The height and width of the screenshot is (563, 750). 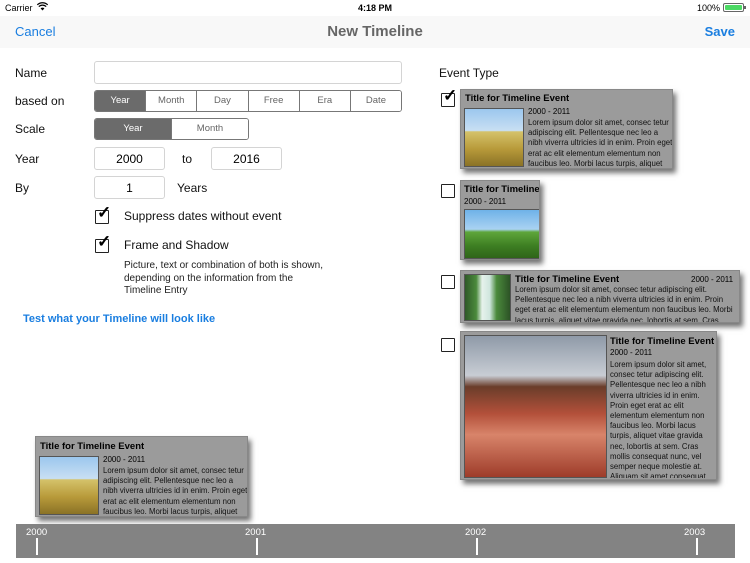 What do you see at coordinates (37, 532) in the screenshot?
I see `timeline-year-label: 2000` at bounding box center [37, 532].